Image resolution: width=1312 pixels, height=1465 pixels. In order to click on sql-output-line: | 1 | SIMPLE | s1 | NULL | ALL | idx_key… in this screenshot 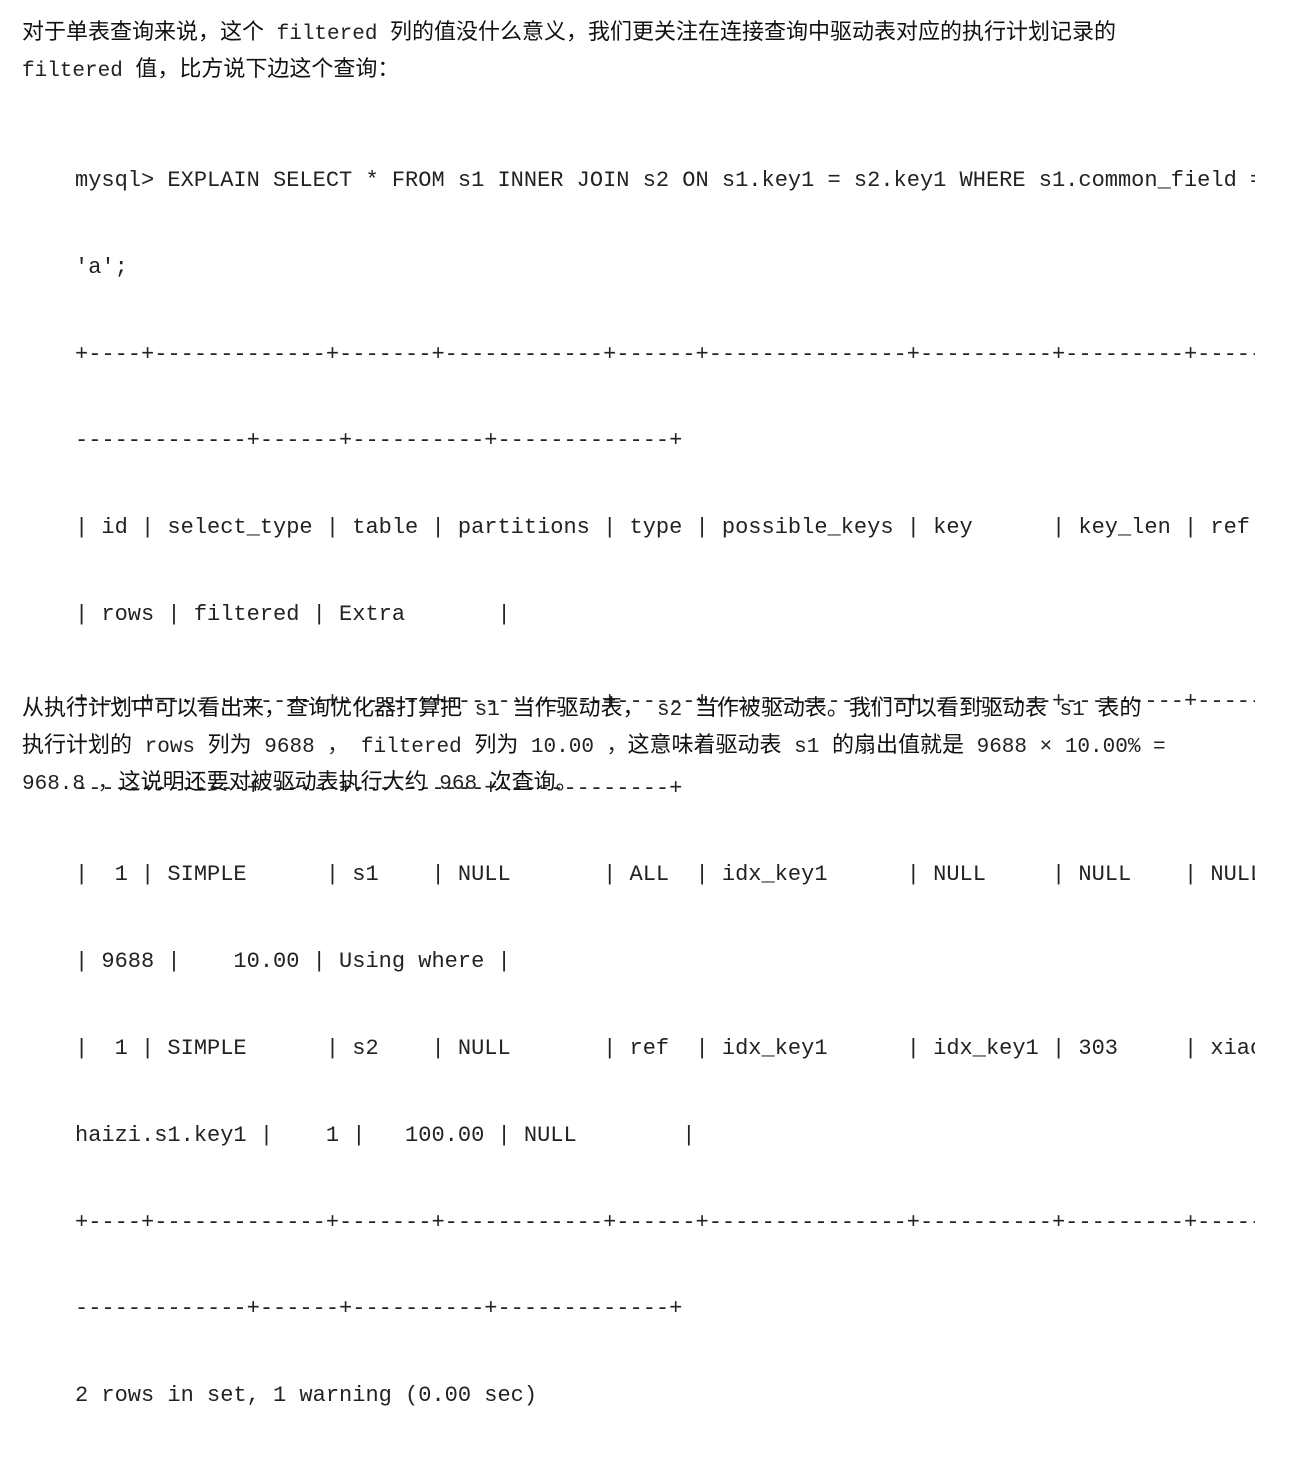, I will do `click(665, 875)`.